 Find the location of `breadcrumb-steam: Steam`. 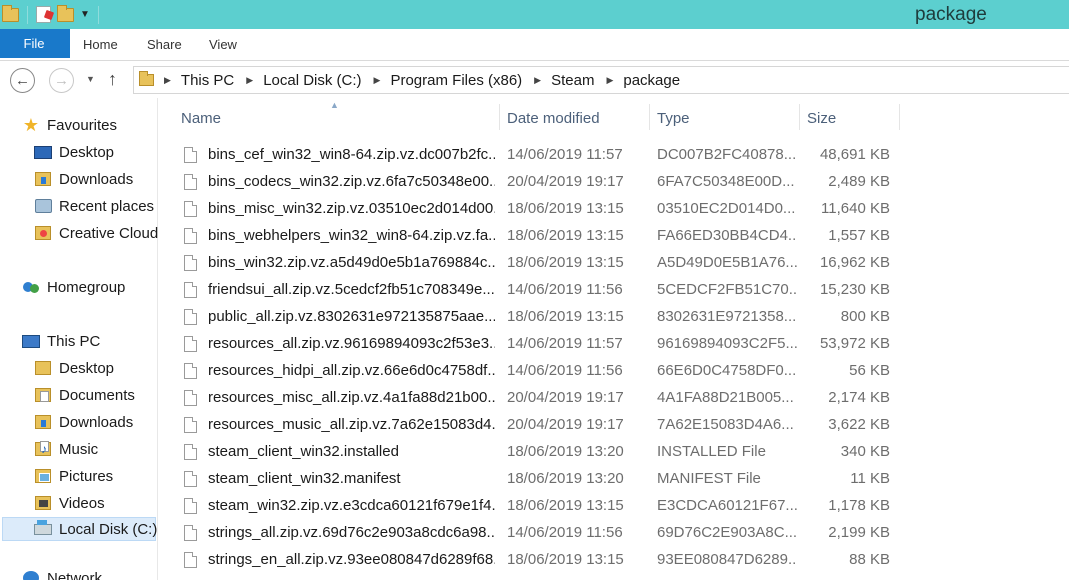

breadcrumb-steam: Steam is located at coordinates (572, 80).